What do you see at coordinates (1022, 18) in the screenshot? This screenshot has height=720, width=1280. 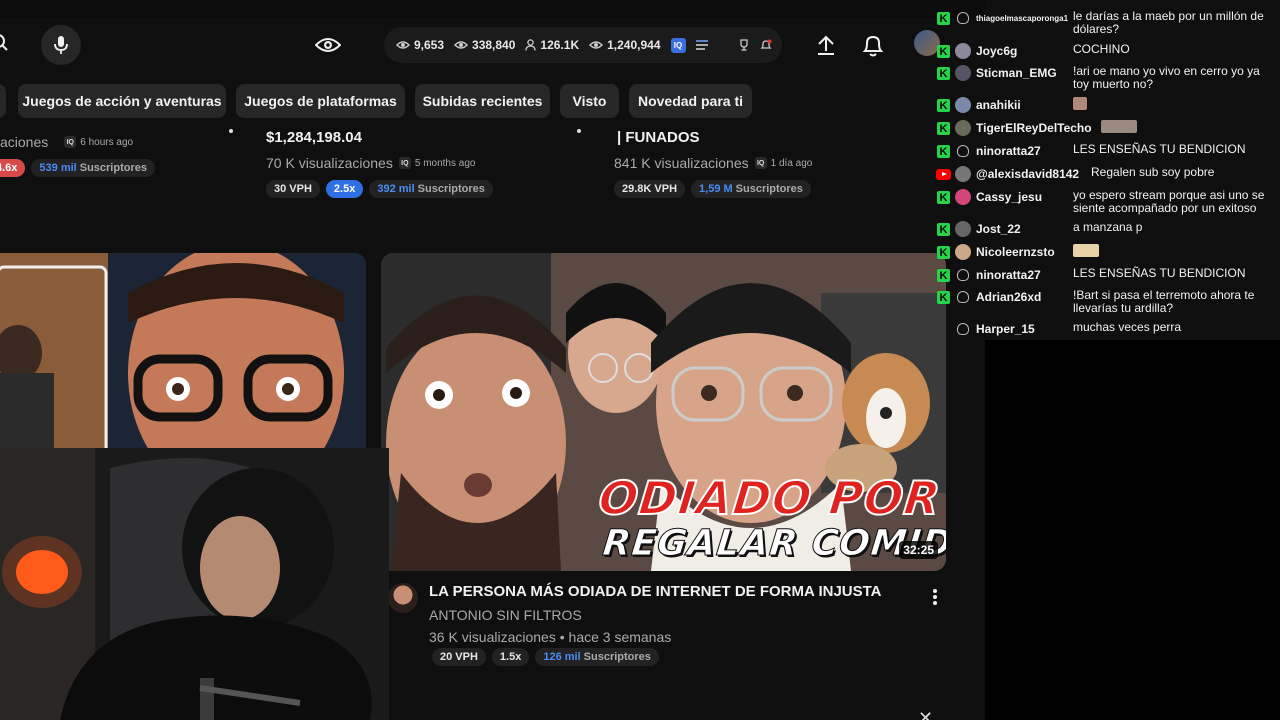 I see `chat-username: thiagoelmascaporonga1` at bounding box center [1022, 18].